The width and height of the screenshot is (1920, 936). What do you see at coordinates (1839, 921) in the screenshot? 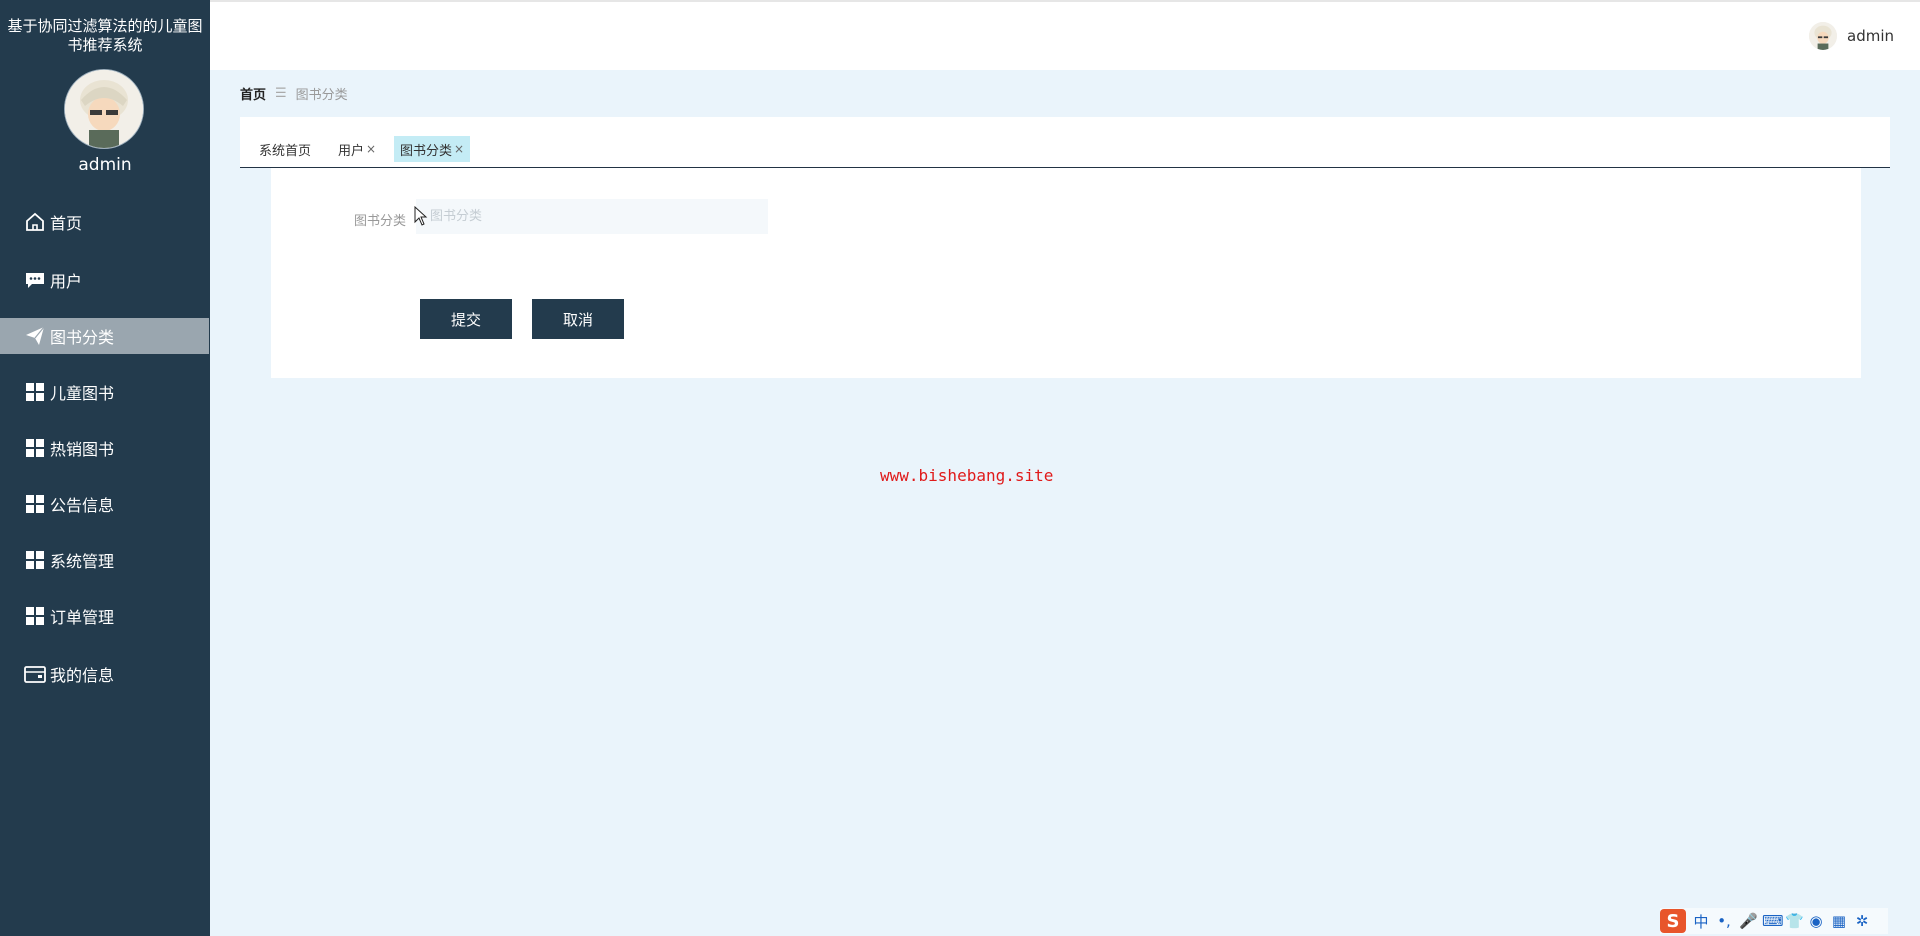
I see `apps-icon: ▦` at bounding box center [1839, 921].